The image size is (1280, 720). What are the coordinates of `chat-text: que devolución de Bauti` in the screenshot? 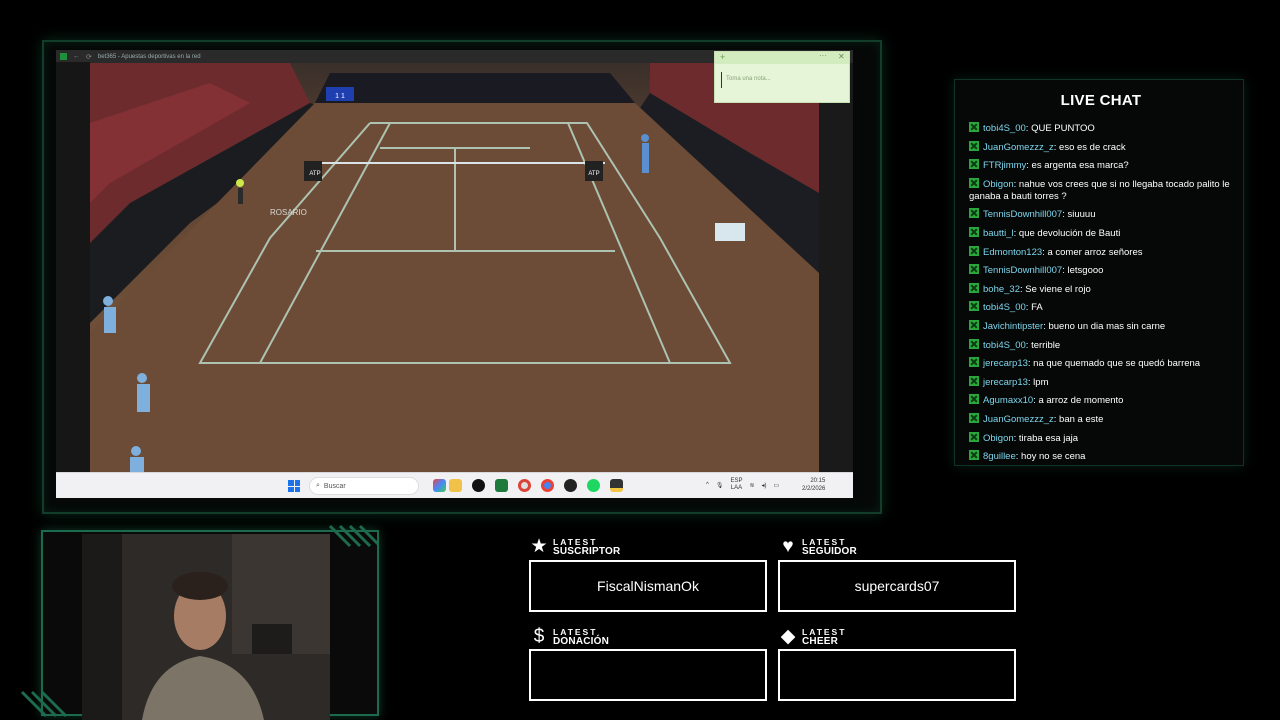 It's located at (1069, 233).